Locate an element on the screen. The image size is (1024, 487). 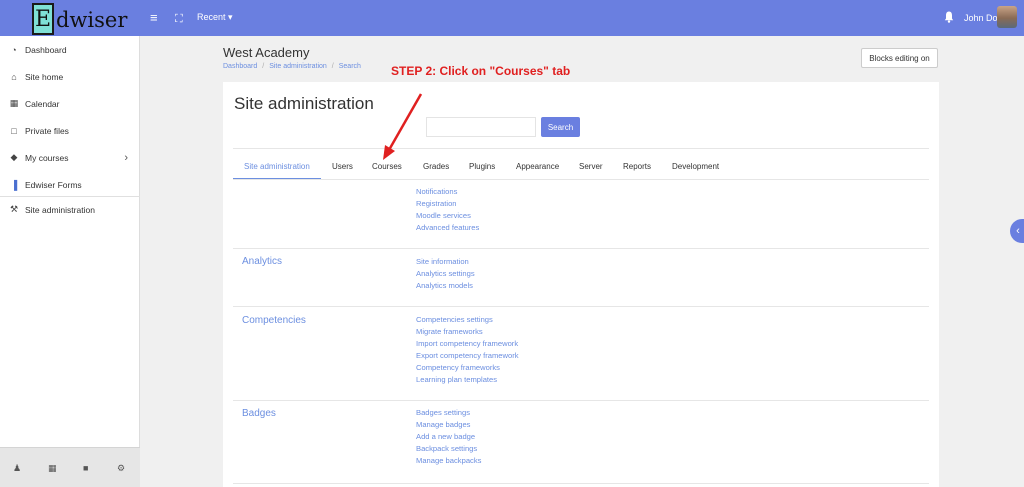
top-navbar: E dwiser ≡ ⛶ Recent ▾ John Doe is located at coordinates (512, 18).